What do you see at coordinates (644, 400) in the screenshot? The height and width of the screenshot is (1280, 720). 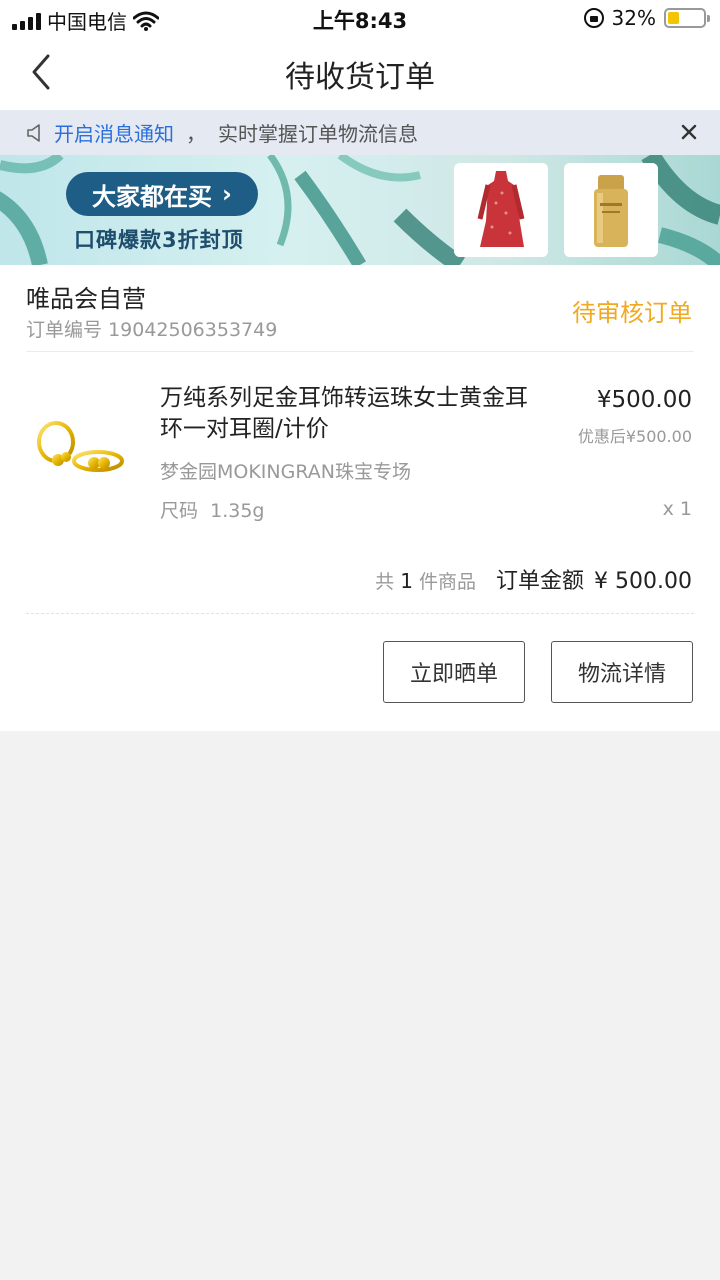 I see `product-price: ¥500.00` at bounding box center [644, 400].